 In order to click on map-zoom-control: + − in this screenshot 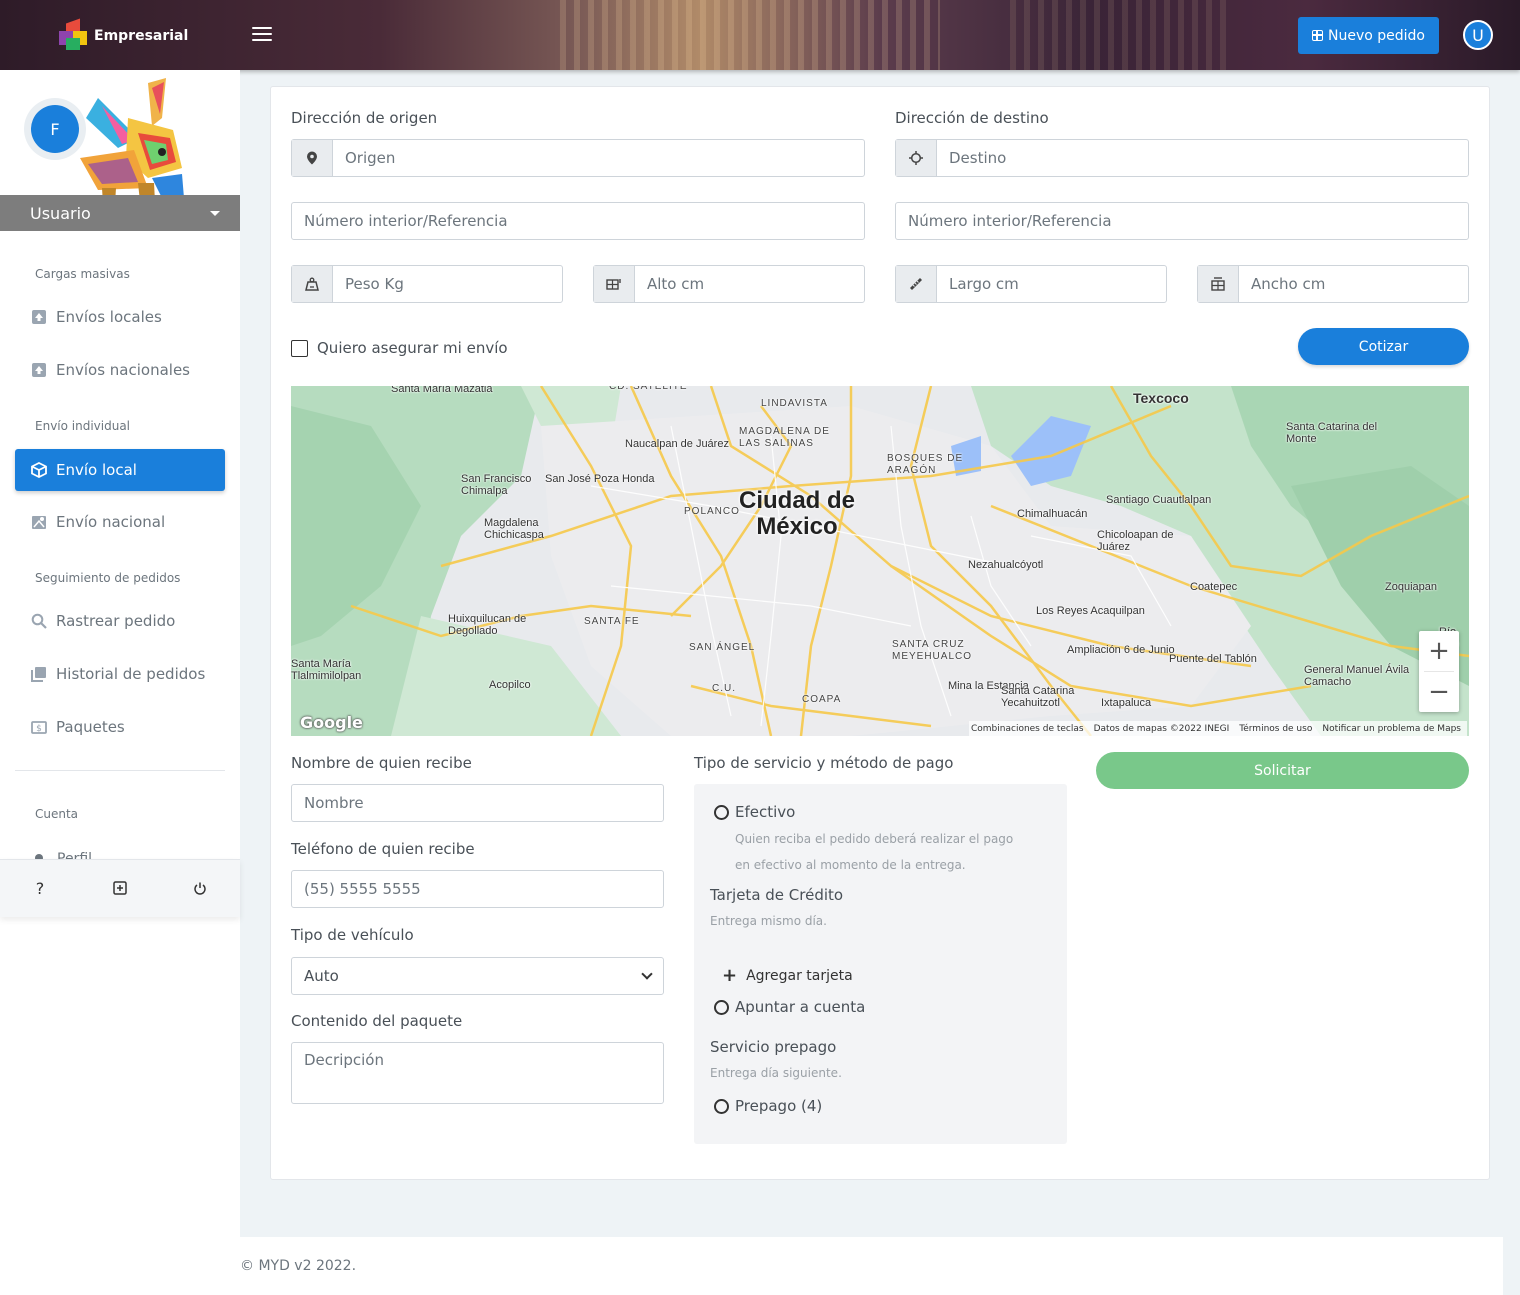, I will do `click(1439, 671)`.